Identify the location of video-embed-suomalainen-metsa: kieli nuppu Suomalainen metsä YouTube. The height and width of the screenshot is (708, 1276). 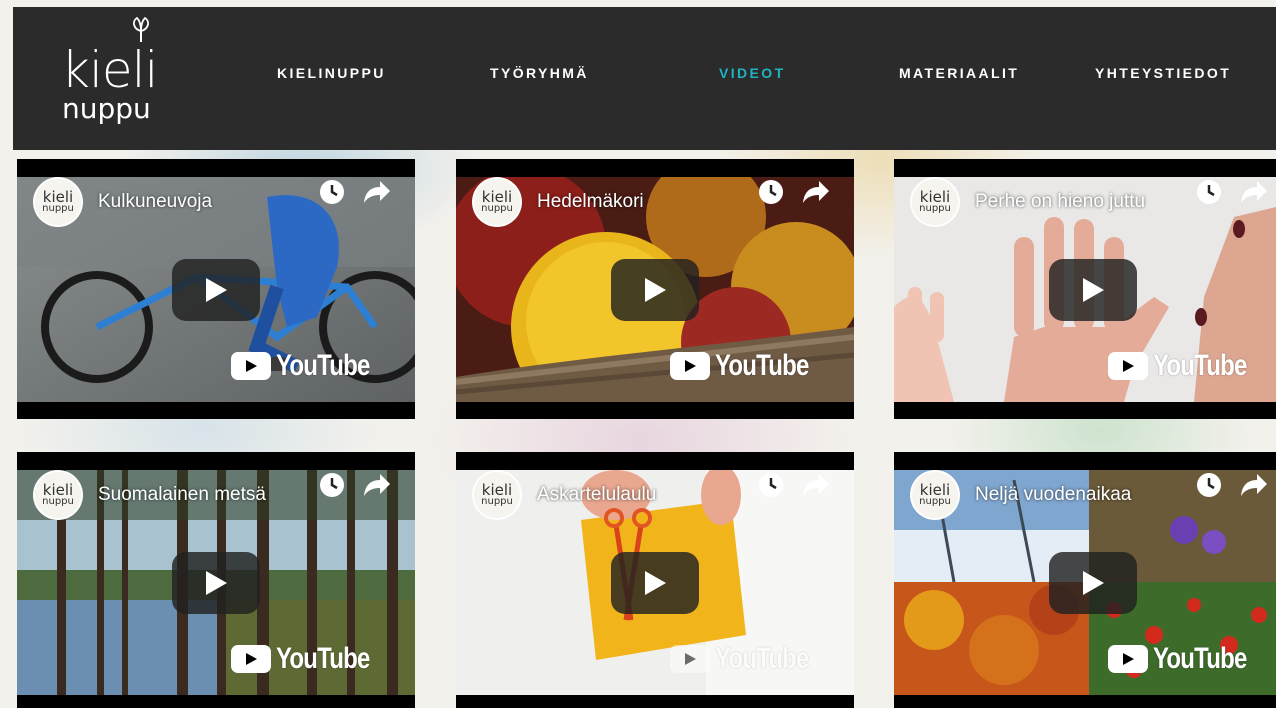
(216, 580).